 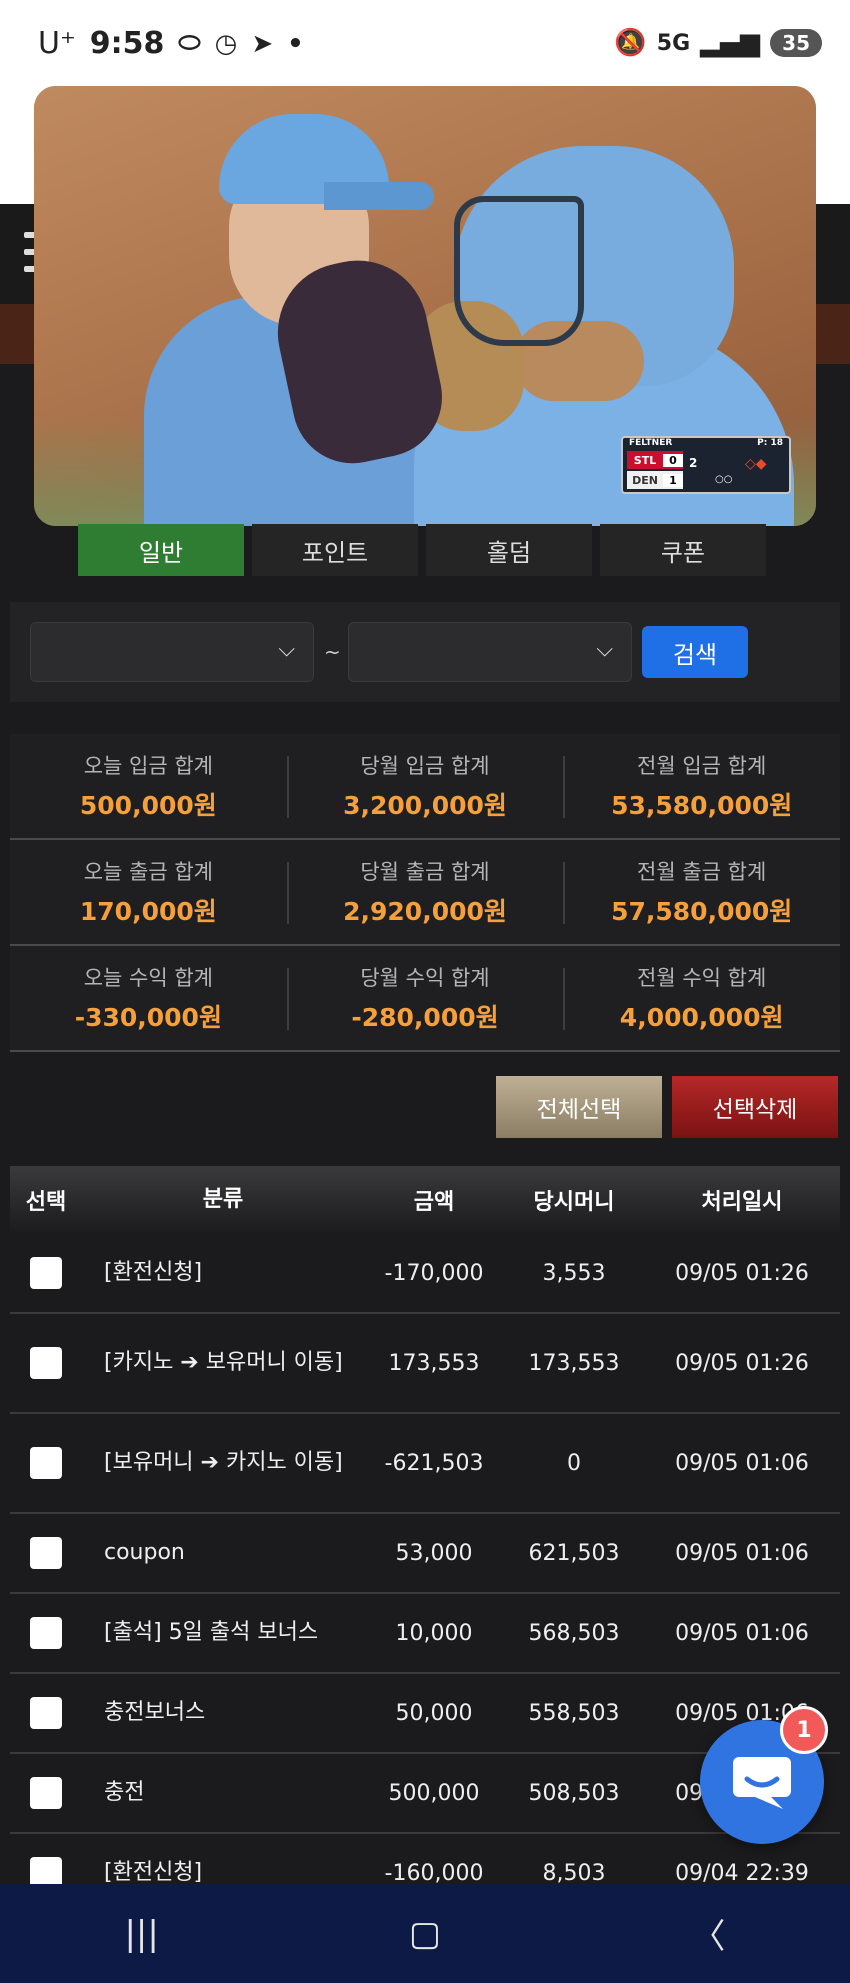 What do you see at coordinates (434, 1873) in the screenshot?
I see `row-amount: -160,000` at bounding box center [434, 1873].